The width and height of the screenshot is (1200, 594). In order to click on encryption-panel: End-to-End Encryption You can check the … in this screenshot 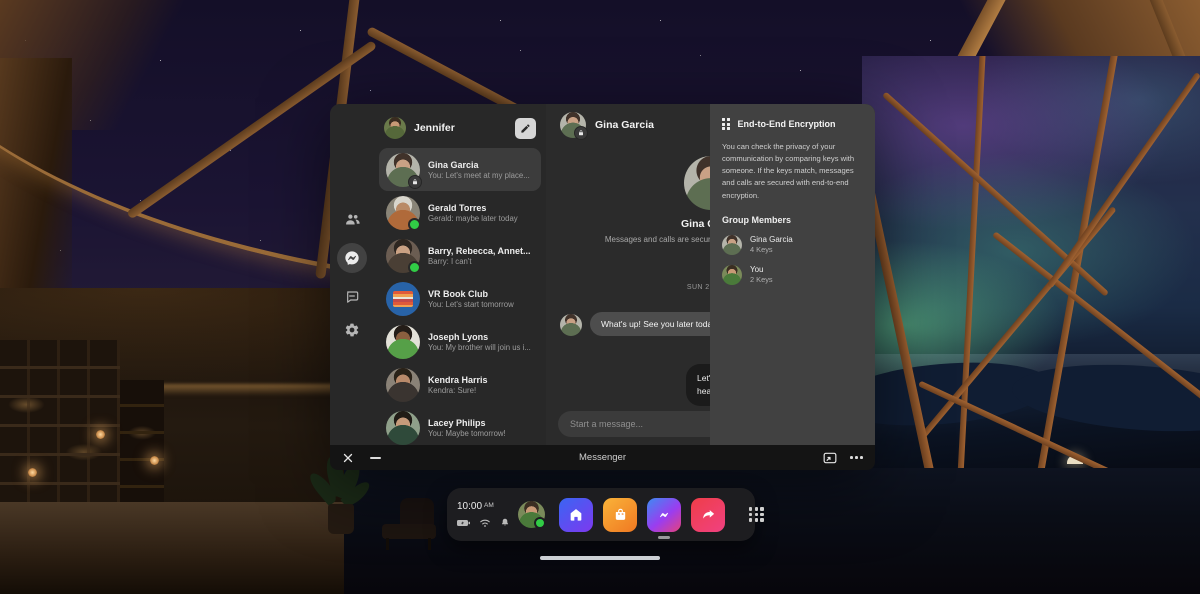, I will do `click(792, 274)`.